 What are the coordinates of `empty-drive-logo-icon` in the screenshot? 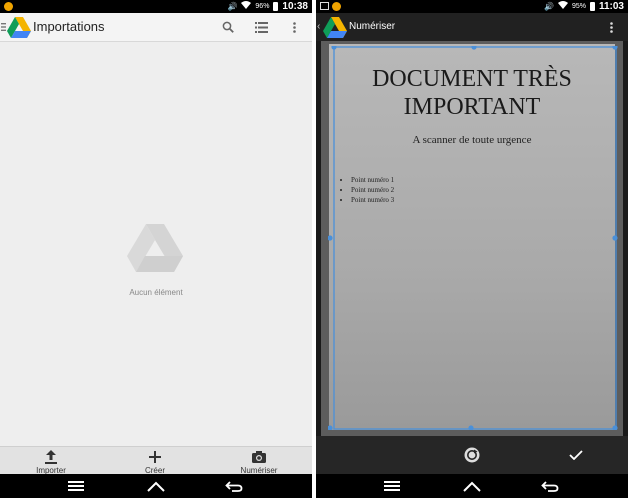 It's located at (155, 248).